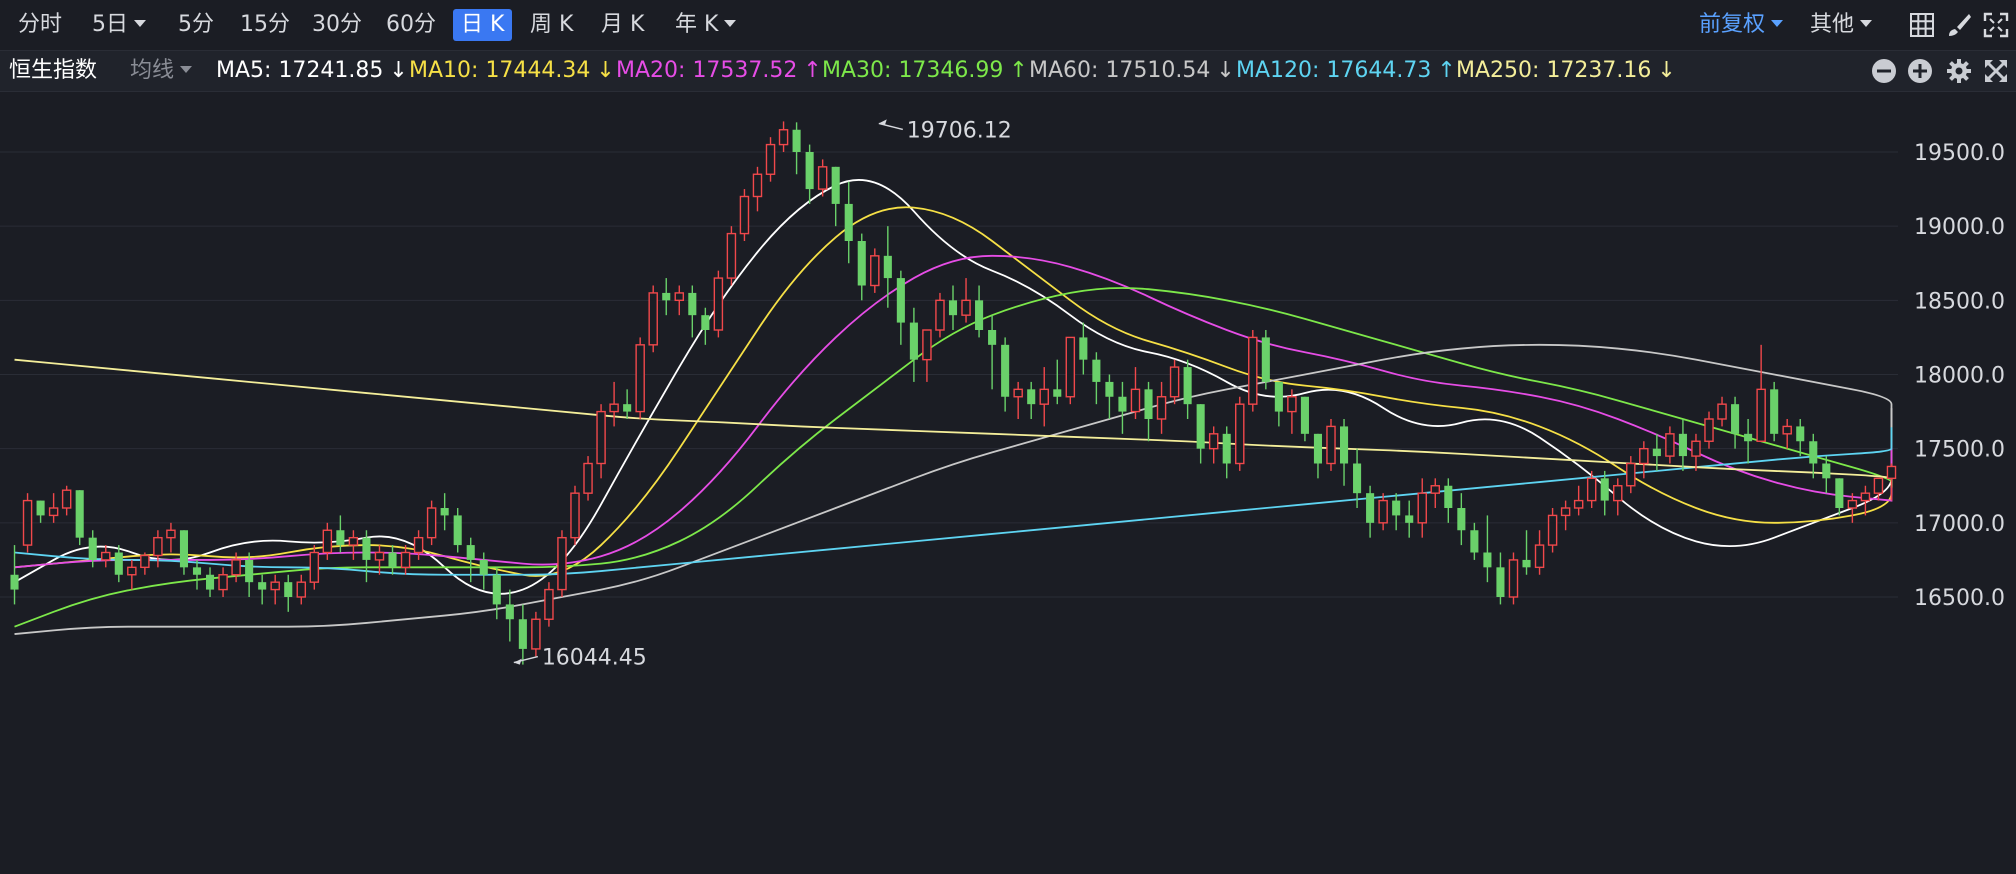 Image resolution: width=2016 pixels, height=874 pixels. Describe the element at coordinates (538, 70) in the screenshot. I see `ma-value: 17444.34` at that location.